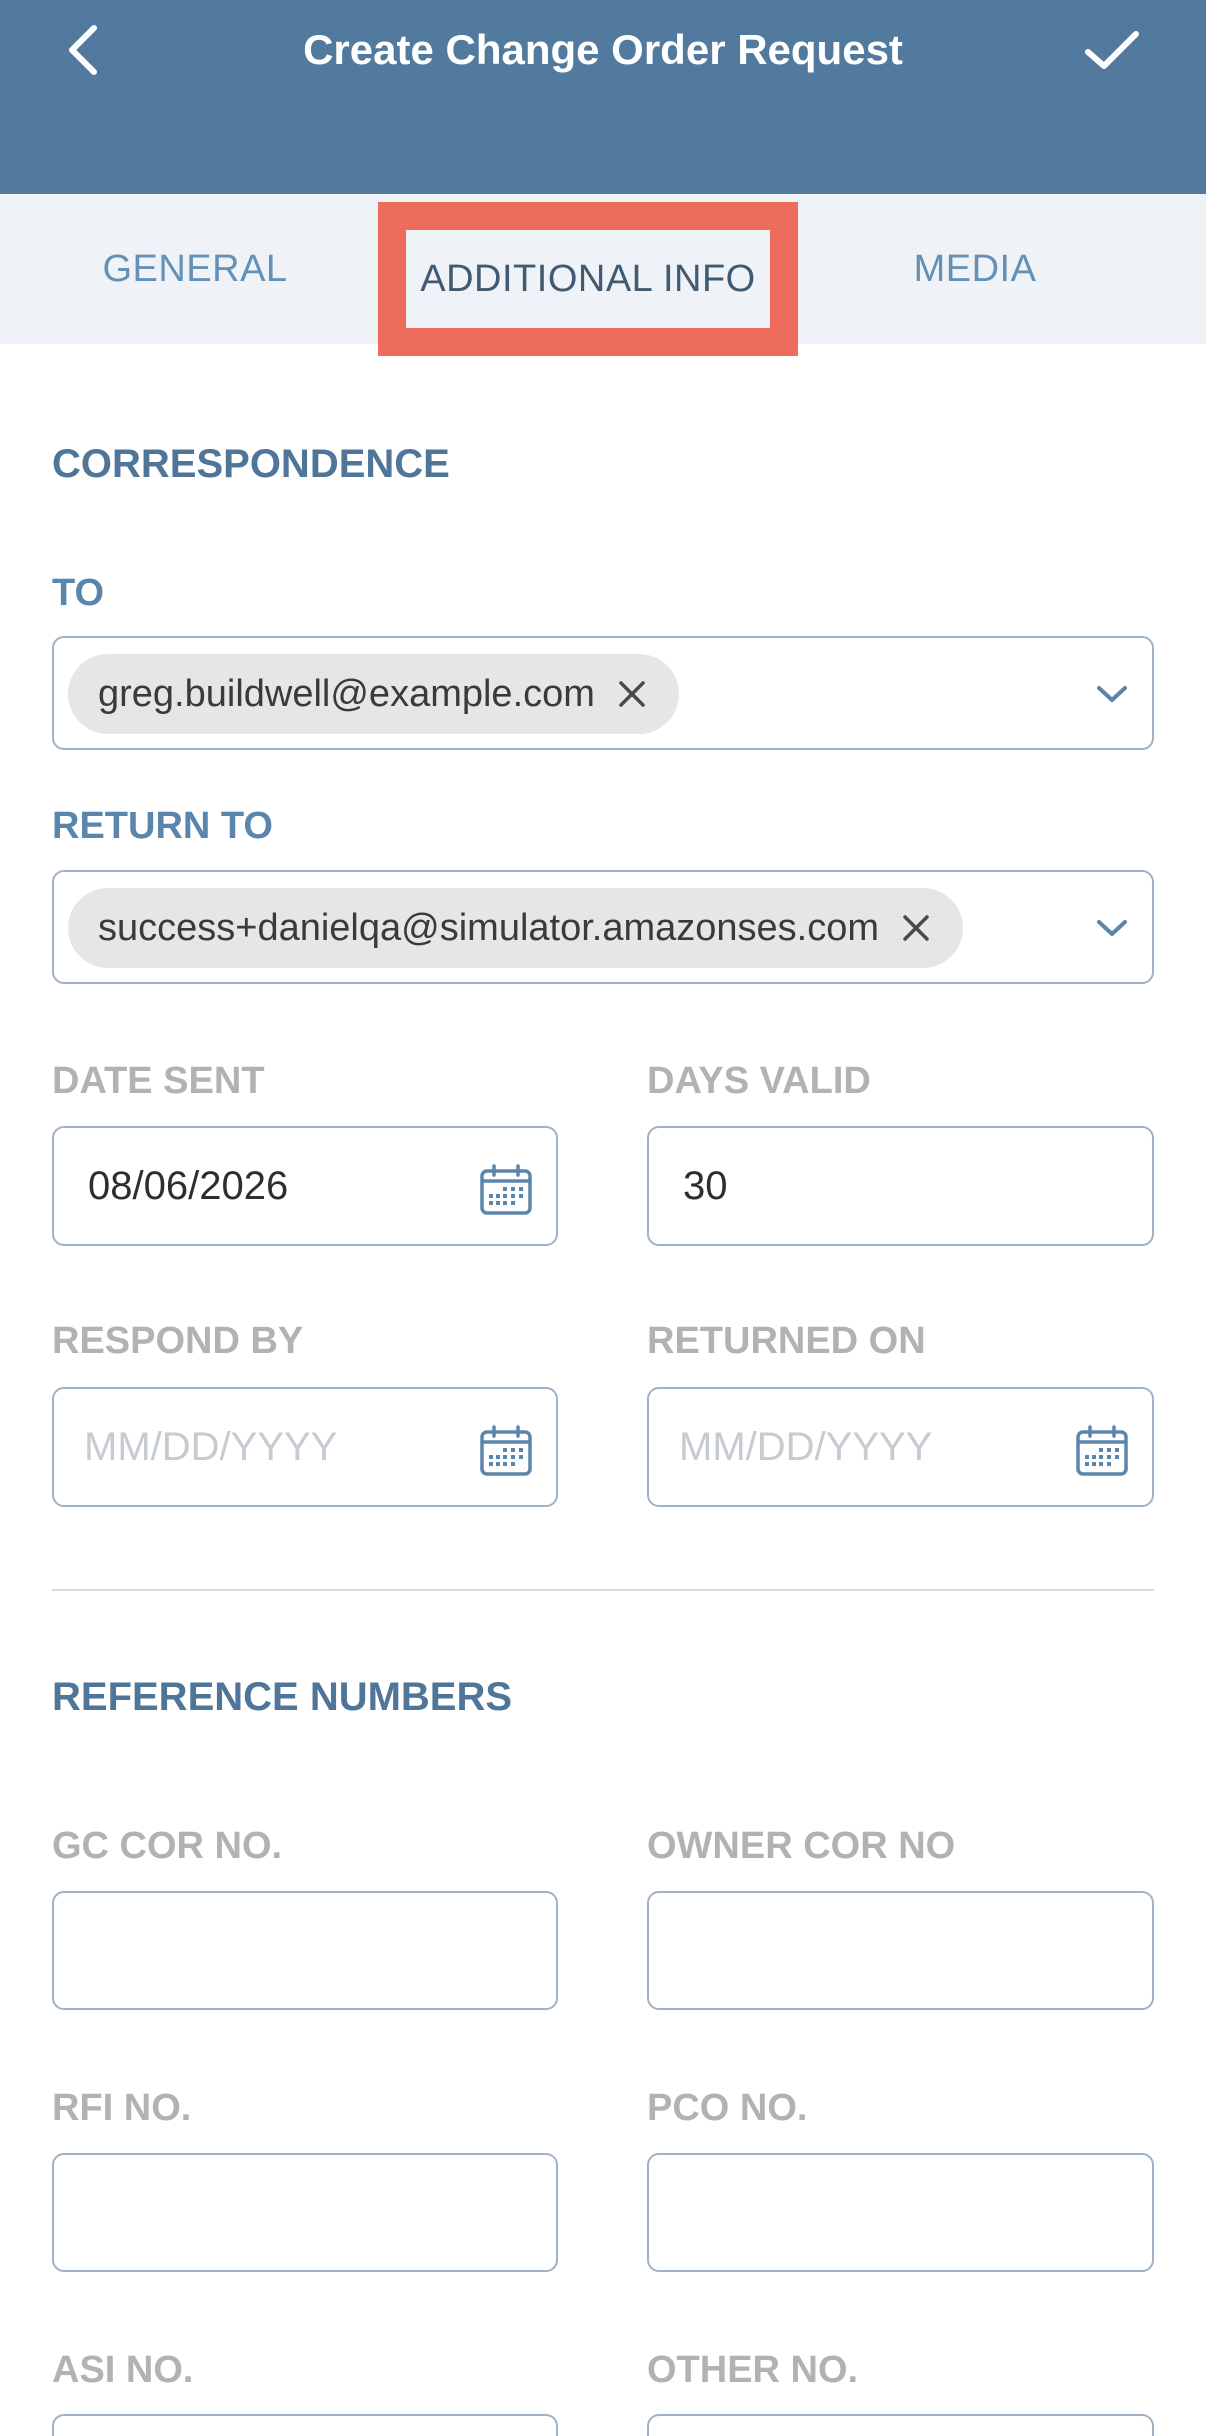  Describe the element at coordinates (900, 1950) in the screenshot. I see `owner-cor-input` at that location.